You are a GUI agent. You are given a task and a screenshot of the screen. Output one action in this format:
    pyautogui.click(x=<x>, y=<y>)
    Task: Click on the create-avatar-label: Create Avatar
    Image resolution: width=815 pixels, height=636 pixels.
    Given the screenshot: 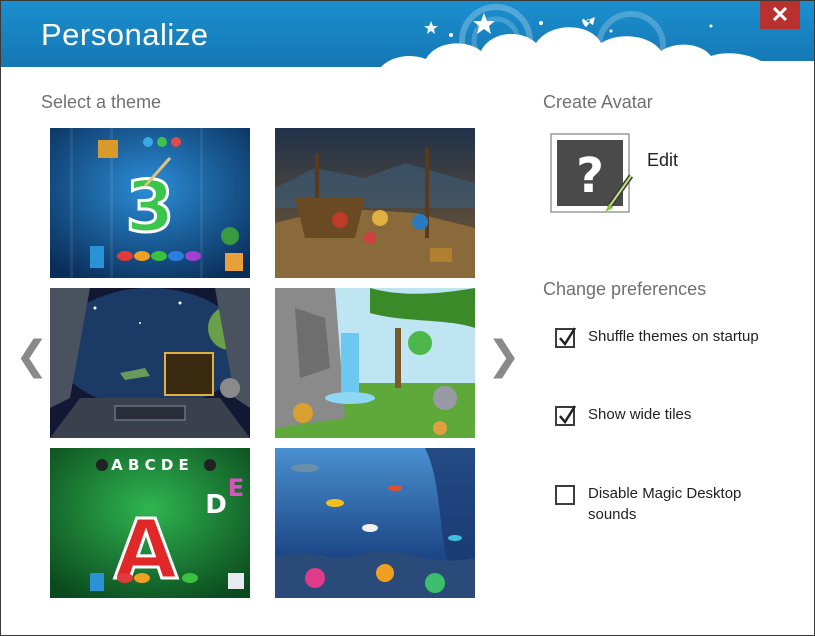 What is the action you would take?
    pyautogui.click(x=598, y=102)
    